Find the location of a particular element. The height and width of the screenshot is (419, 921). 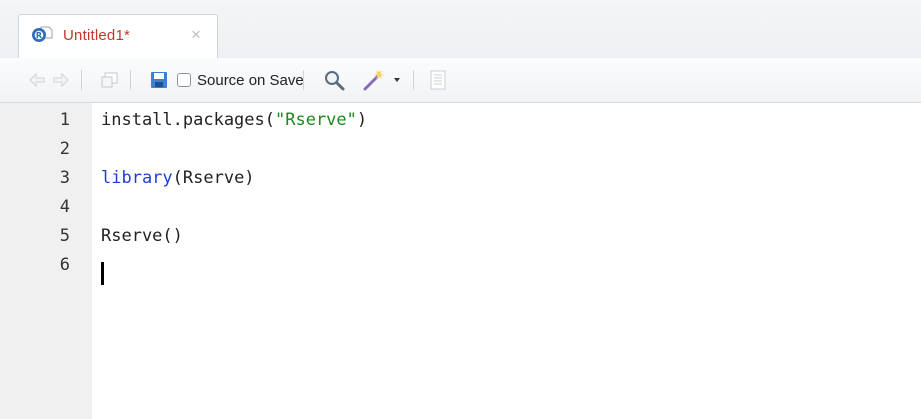

magnifier-icon is located at coordinates (335, 81).